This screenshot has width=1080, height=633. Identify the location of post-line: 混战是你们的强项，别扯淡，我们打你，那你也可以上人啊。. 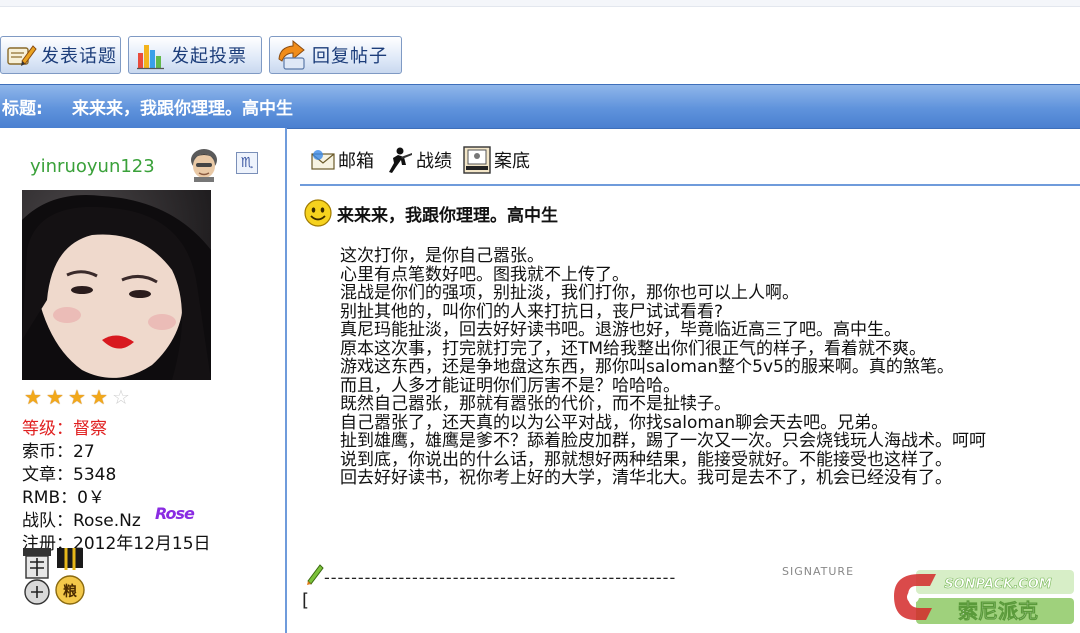
(569, 293).